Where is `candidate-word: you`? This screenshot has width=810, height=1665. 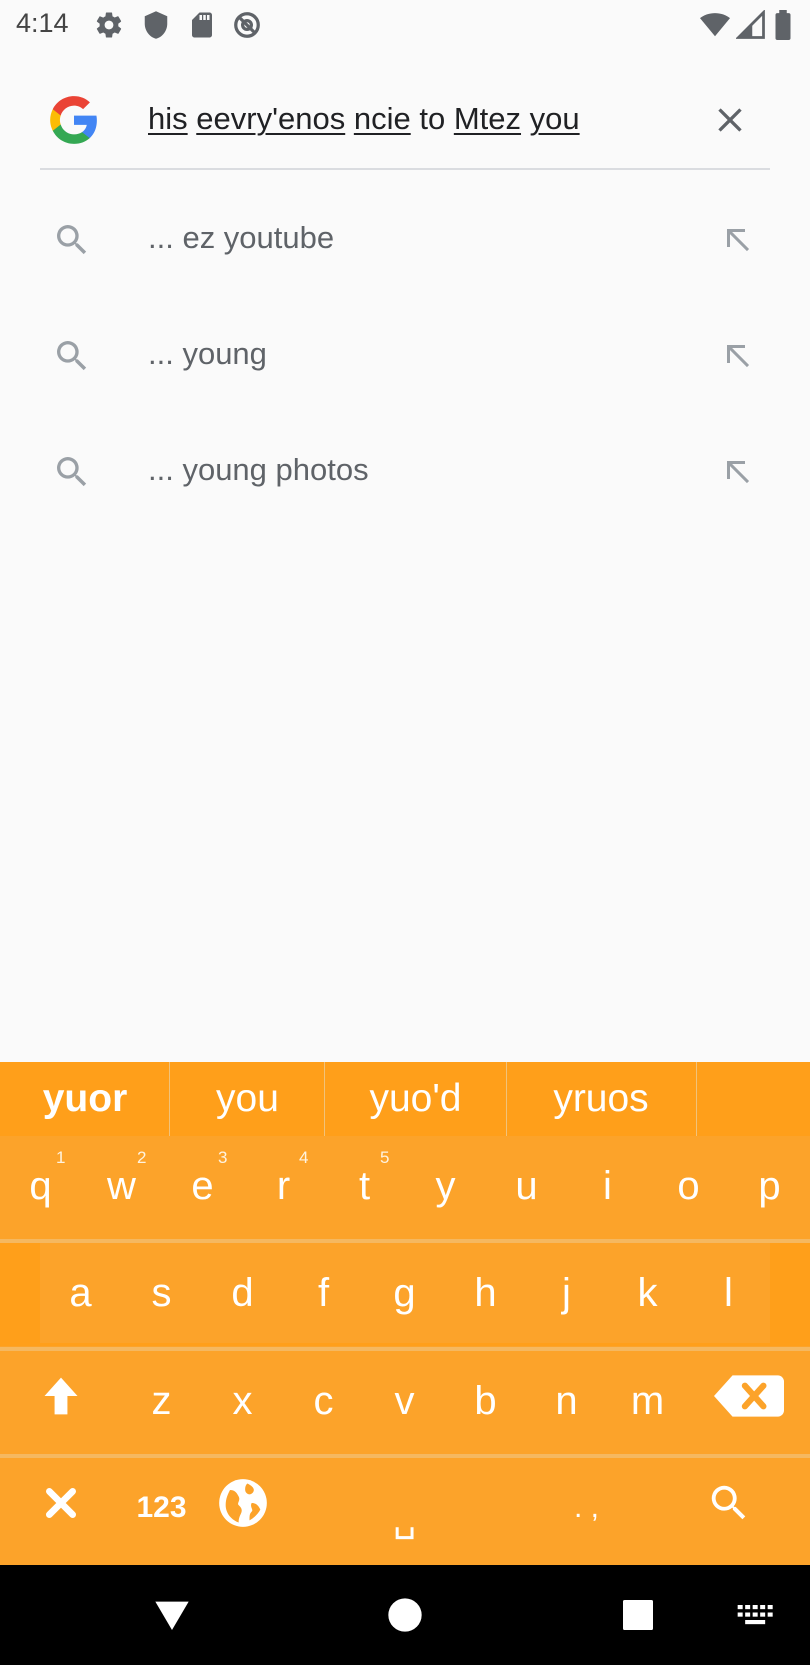 candidate-word: you is located at coordinates (247, 1099).